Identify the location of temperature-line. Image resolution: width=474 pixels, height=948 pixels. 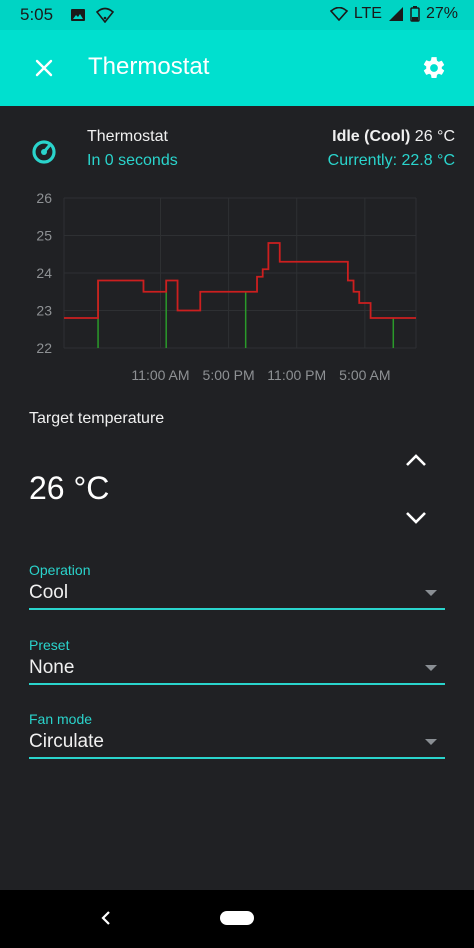
(240, 280).